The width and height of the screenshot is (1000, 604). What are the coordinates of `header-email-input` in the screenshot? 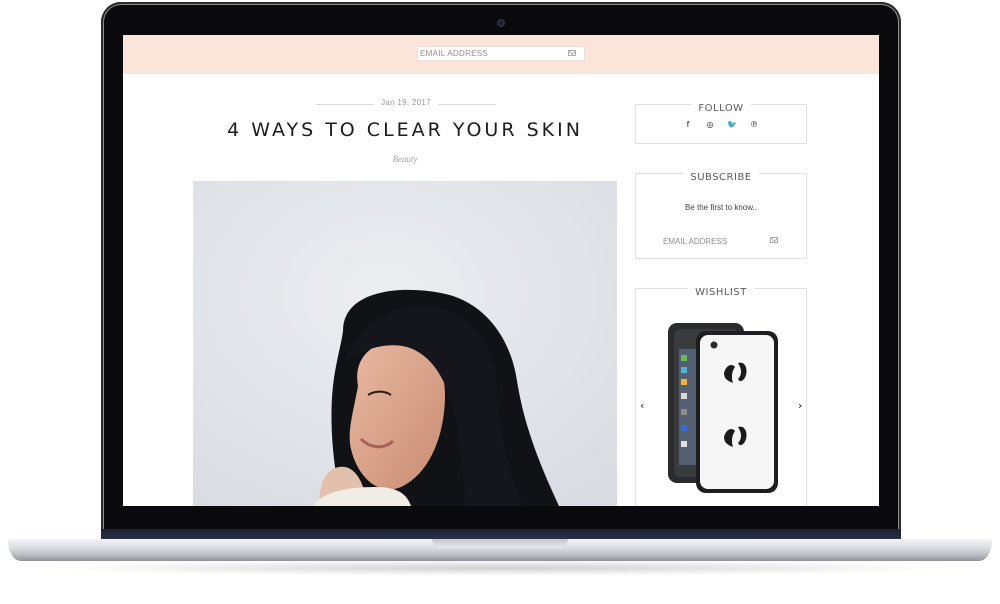 It's located at (490, 53).